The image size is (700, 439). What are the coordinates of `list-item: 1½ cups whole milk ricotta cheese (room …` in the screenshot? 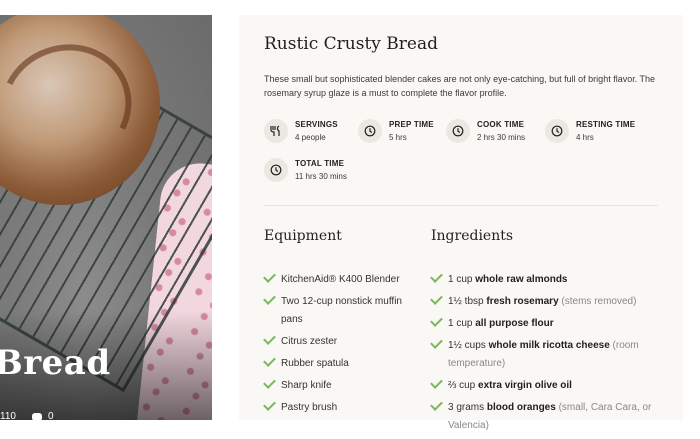 It's located at (550, 354).